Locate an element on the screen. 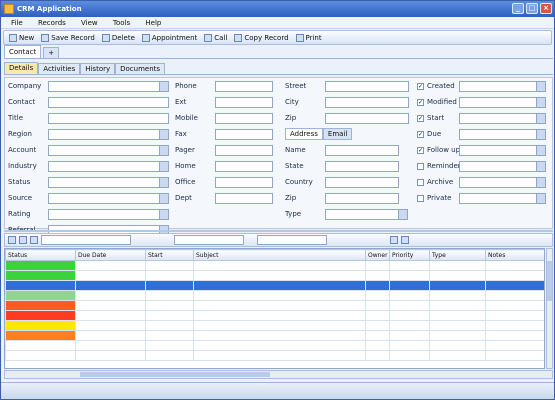 Image resolution: width=555 pixels, height=400 pixels. refresh-icon is located at coordinates (34, 240).